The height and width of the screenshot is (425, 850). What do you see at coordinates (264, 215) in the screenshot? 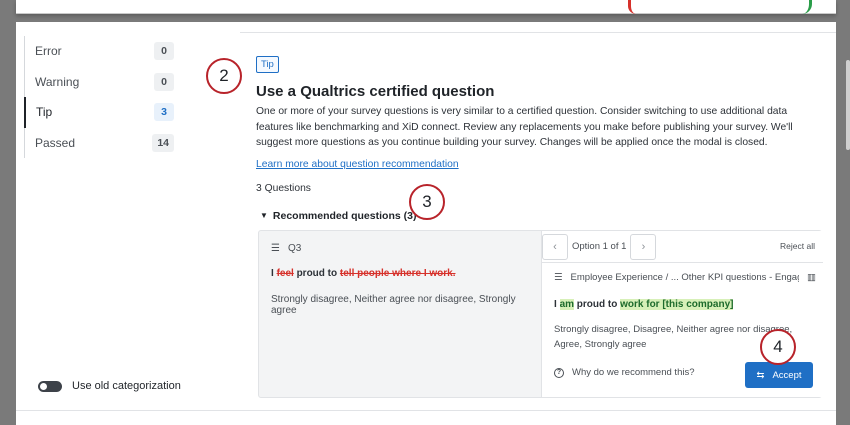
I see `caret-down-icon: ▼` at bounding box center [264, 215].